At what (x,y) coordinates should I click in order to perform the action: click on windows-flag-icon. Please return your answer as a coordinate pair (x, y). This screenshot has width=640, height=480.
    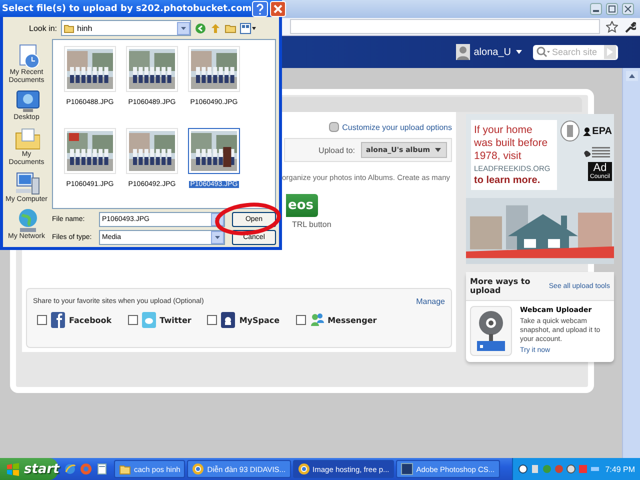
    Looking at the image, I should click on (13, 469).